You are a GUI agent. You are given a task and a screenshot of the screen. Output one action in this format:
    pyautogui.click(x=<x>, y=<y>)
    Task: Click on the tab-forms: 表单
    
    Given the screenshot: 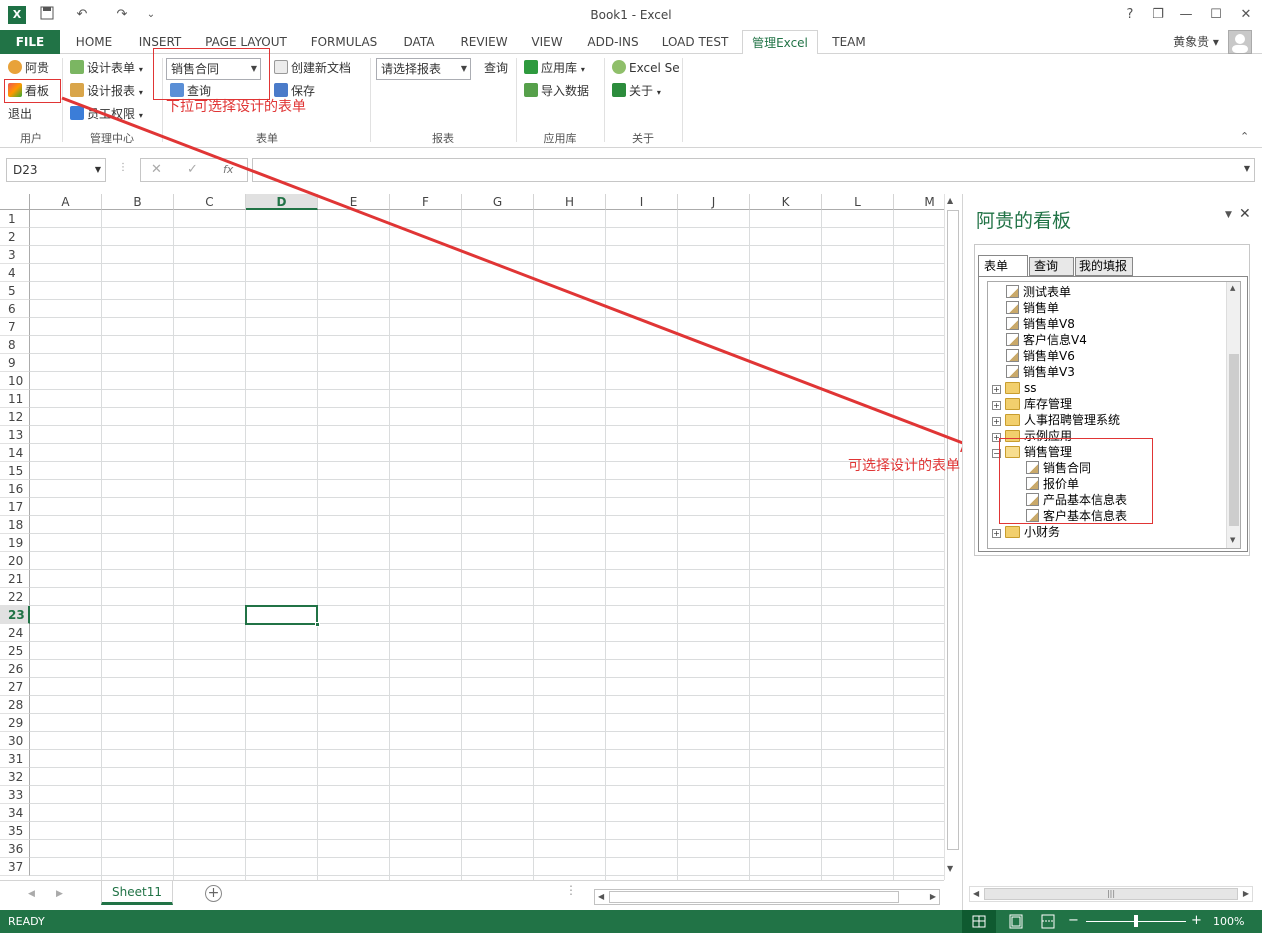 What is the action you would take?
    pyautogui.click(x=1003, y=266)
    